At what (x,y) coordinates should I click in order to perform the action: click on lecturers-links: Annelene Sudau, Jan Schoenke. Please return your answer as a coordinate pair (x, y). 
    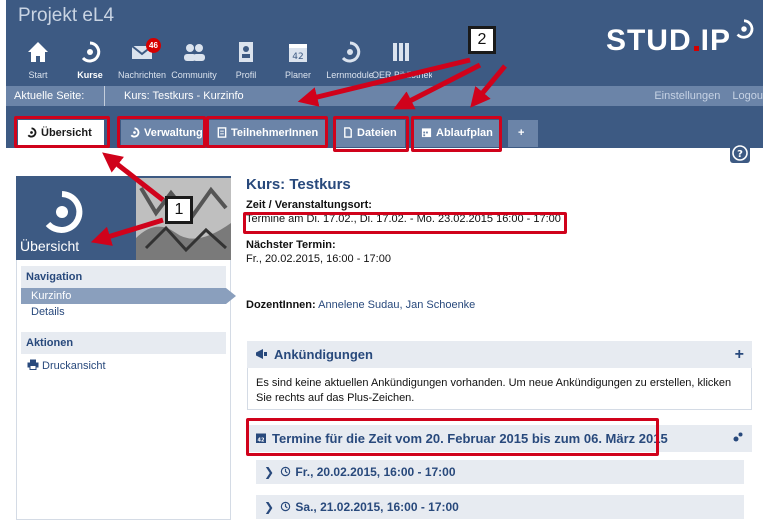
    Looking at the image, I should click on (396, 305).